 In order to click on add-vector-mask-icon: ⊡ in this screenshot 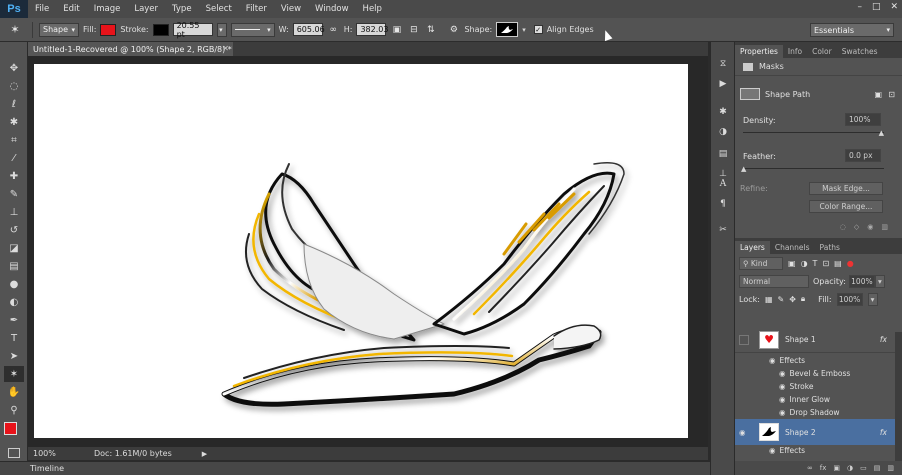, I will do `click(891, 94)`.